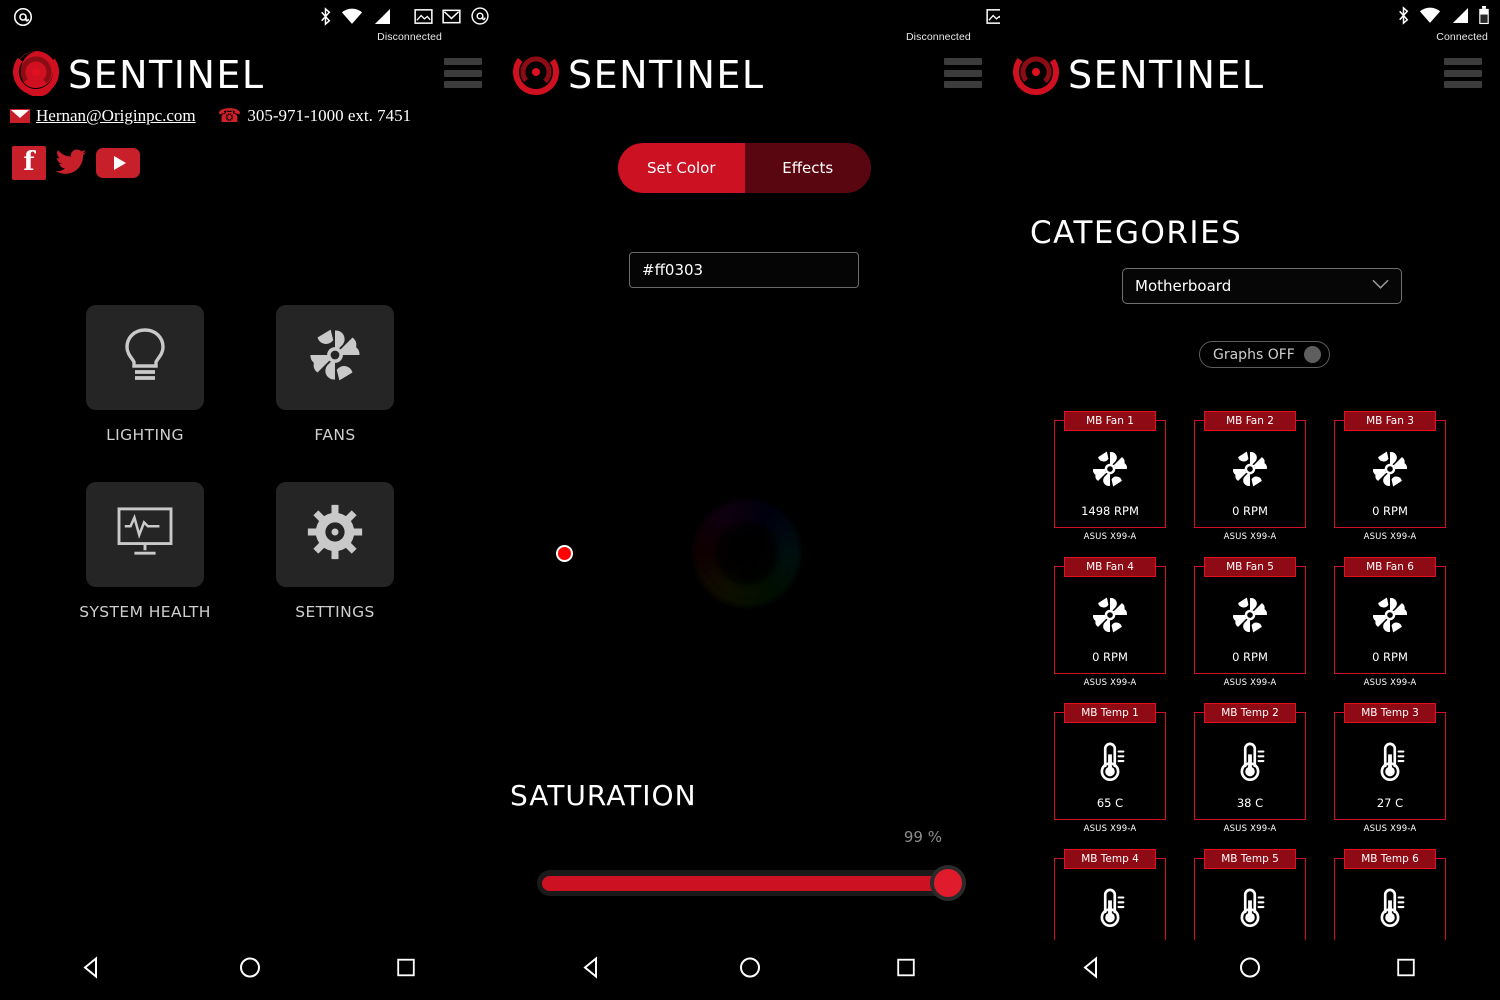 The height and width of the screenshot is (1000, 1500). Describe the element at coordinates (1110, 483) in the screenshot. I see `sensor-card: MB Fan 1 1498 RPM ASUS X99-A` at that location.